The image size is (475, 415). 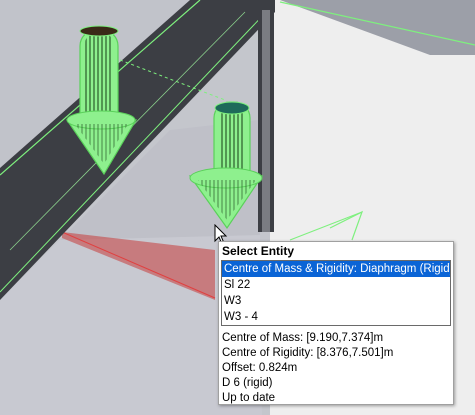 What do you see at coordinates (336, 301) in the screenshot?
I see `list-item: W3` at bounding box center [336, 301].